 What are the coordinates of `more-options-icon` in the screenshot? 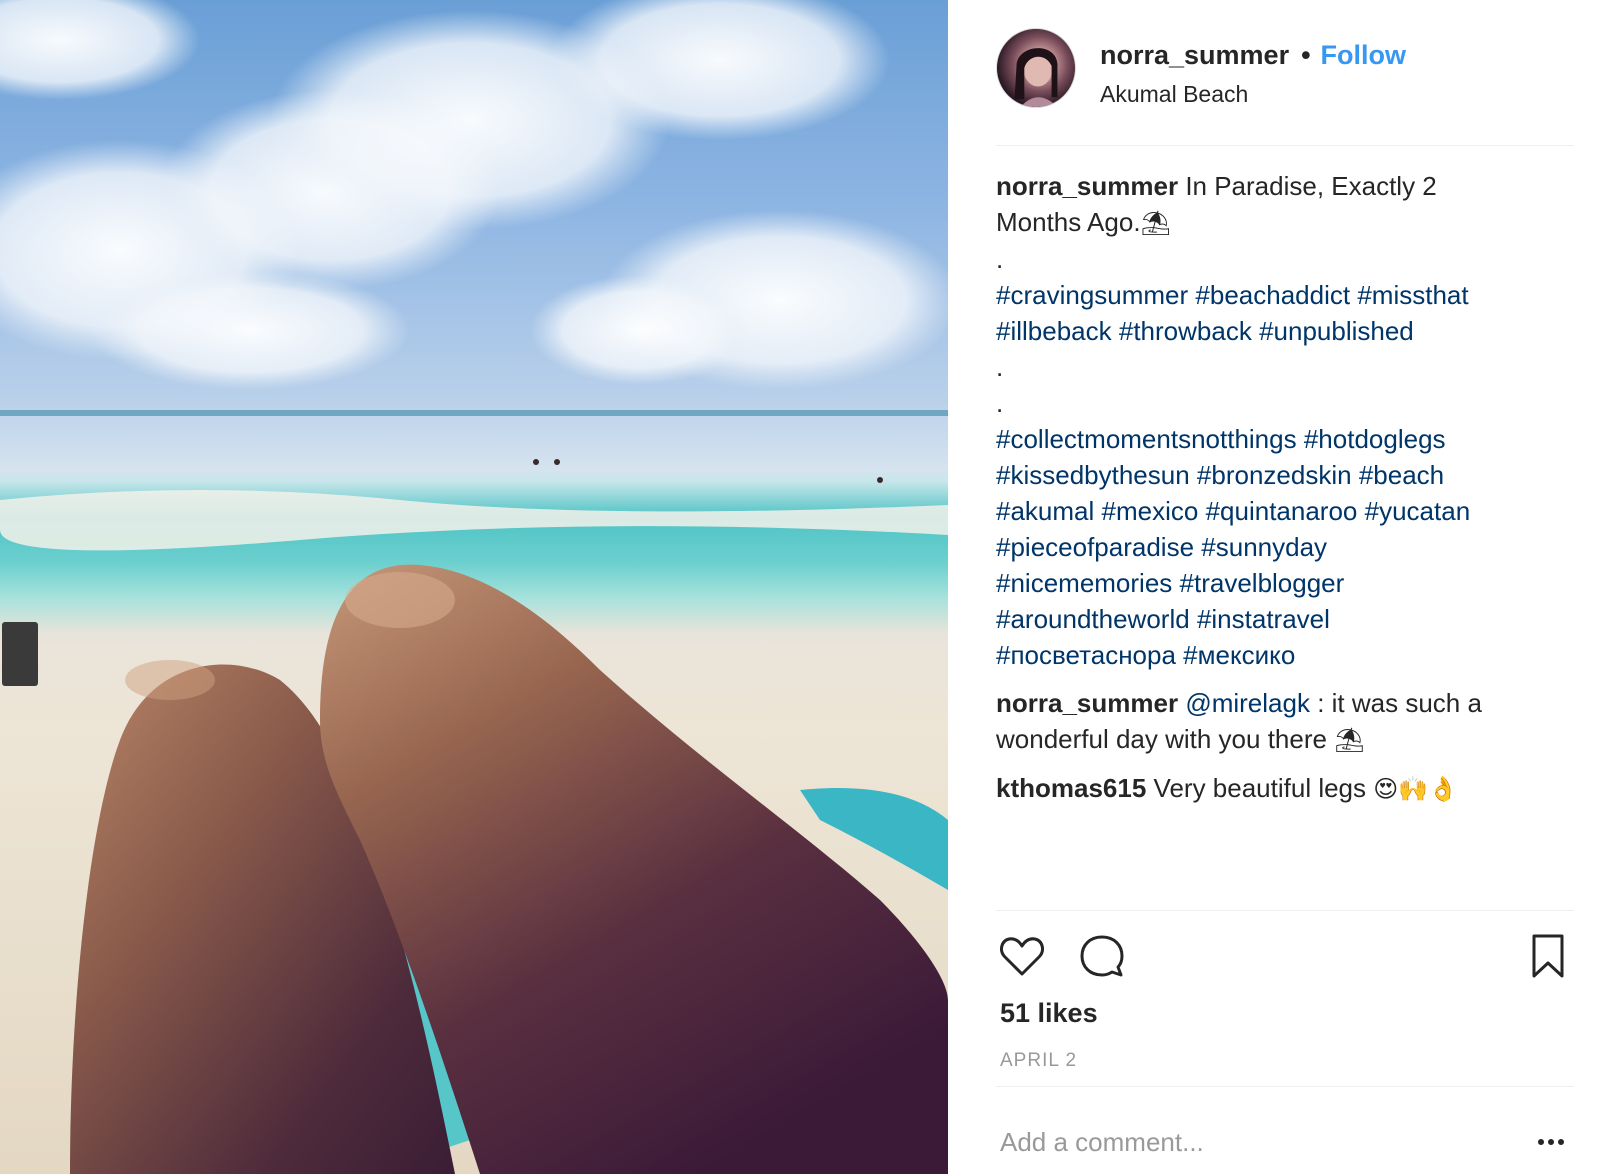 It's located at (1556, 1142).